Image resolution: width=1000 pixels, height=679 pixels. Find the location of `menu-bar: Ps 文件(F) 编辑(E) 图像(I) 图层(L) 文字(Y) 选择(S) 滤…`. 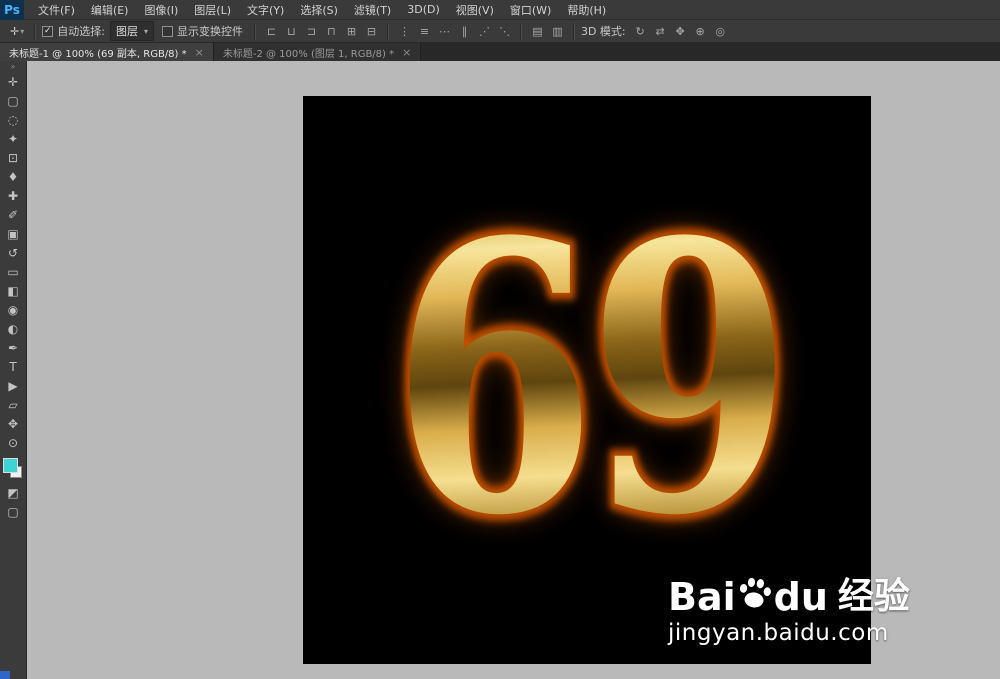

menu-bar: Ps 文件(F) 编辑(E) 图像(I) 图层(L) 文字(Y) 选择(S) 滤… is located at coordinates (500, 10).